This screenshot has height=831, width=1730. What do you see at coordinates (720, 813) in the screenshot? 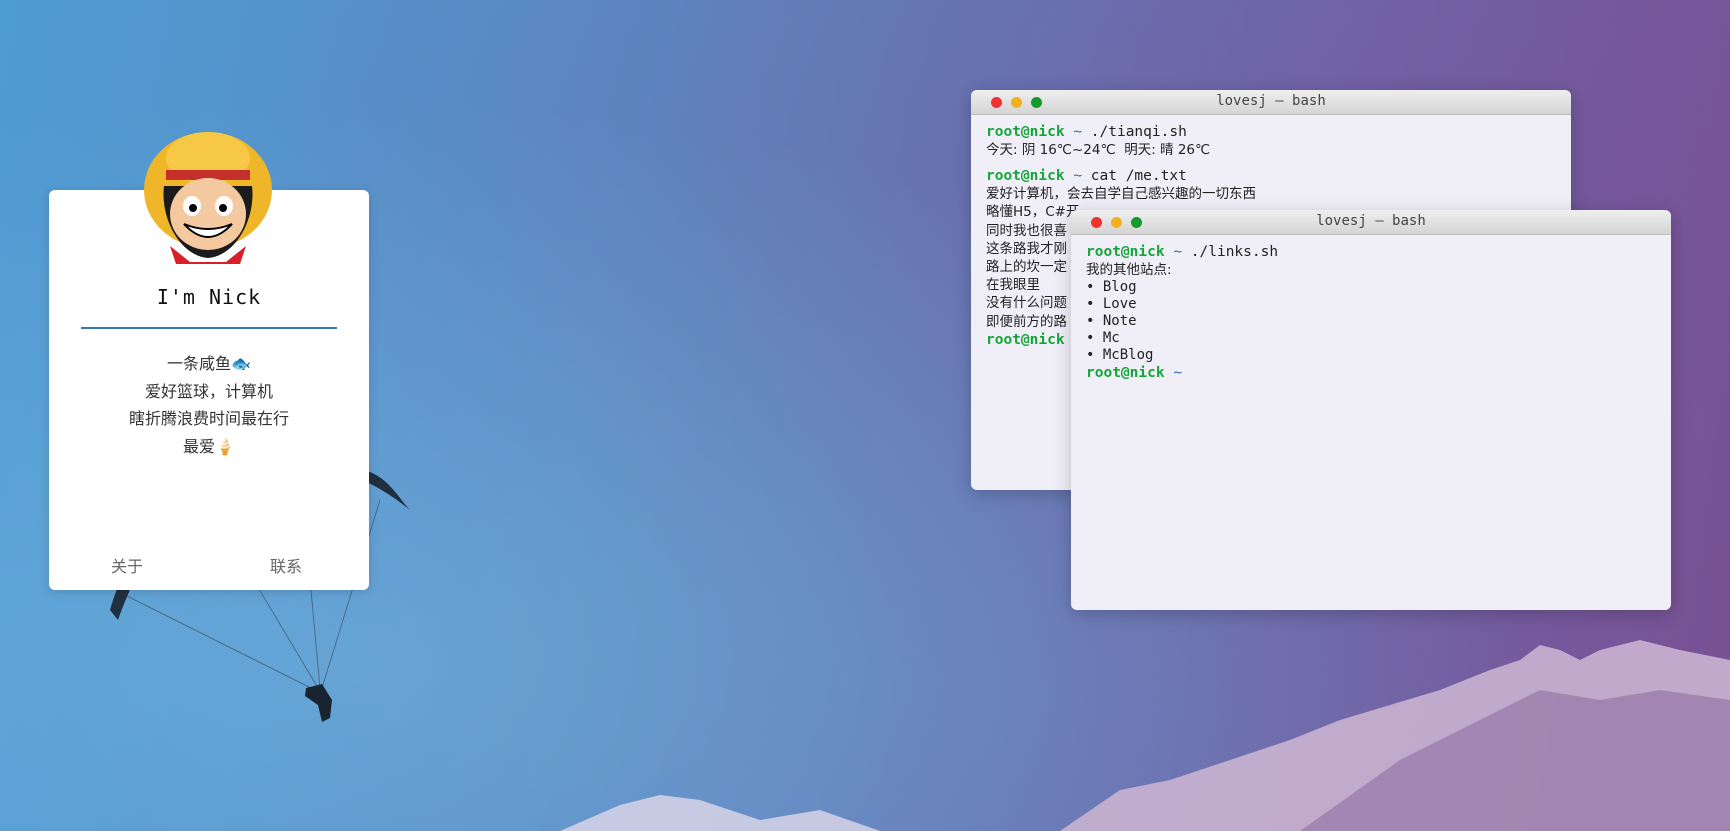
I see `mountains` at bounding box center [720, 813].